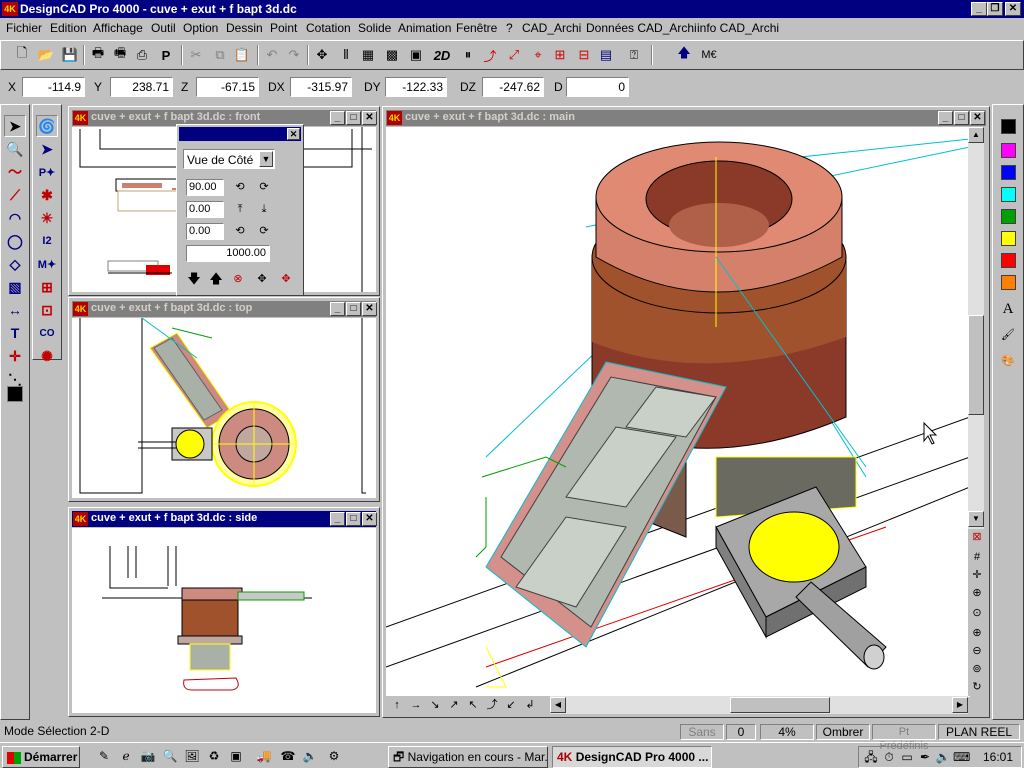  Describe the element at coordinates (597, 87) in the screenshot. I see `d-field: 0` at that location.